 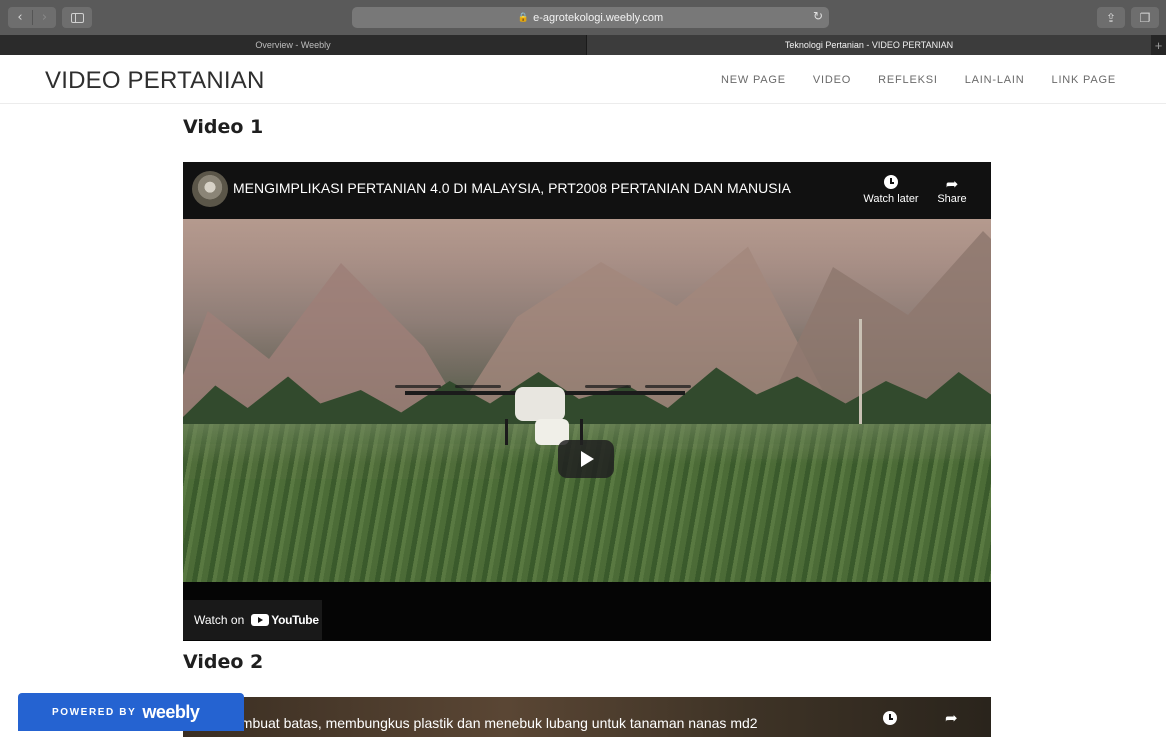 I want to click on address-bar: 🔒 e-agrotekologi.weebly.com ↻, so click(x=590, y=17).